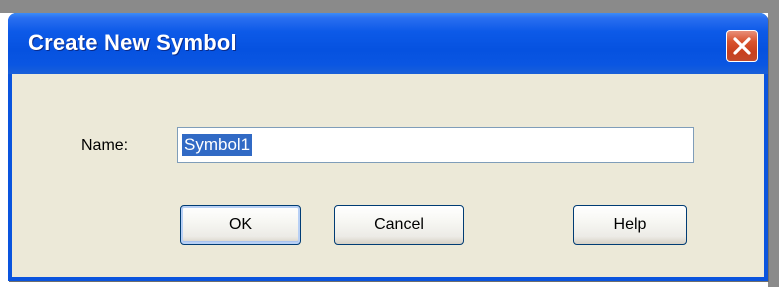 This screenshot has width=779, height=287. I want to click on help-button: Help, so click(630, 225).